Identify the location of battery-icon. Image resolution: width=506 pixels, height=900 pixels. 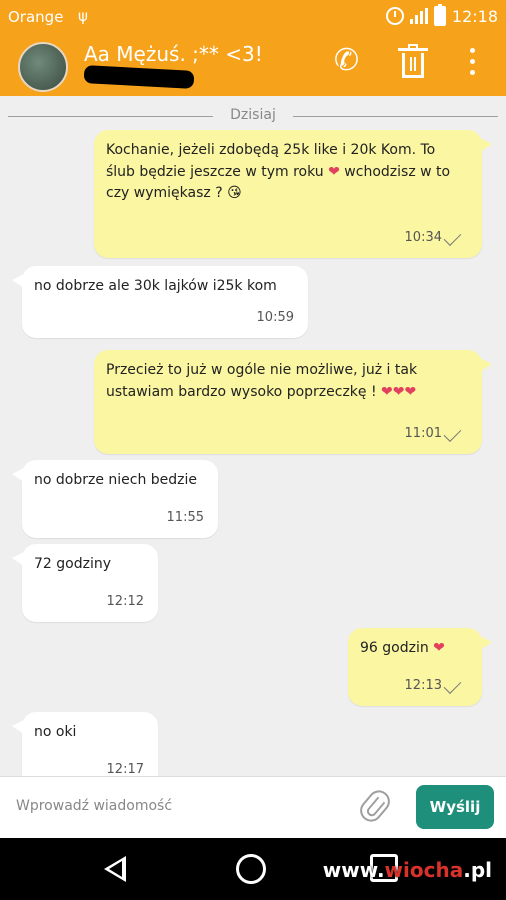
(439, 15).